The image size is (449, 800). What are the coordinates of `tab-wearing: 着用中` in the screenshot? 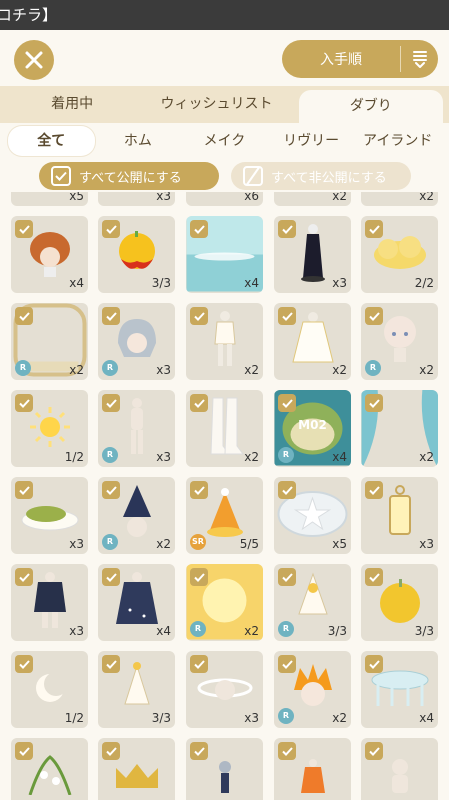 It's located at (72, 104).